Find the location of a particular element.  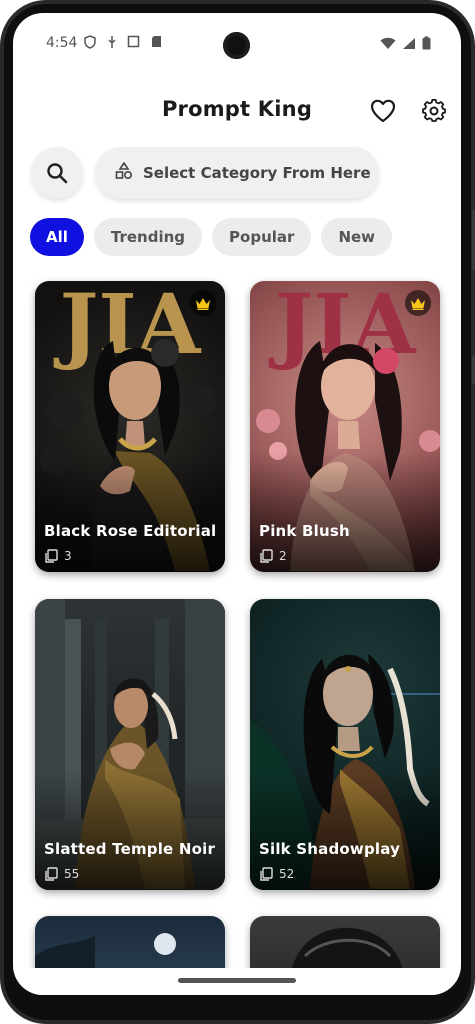

chip-new: New is located at coordinates (357, 237).